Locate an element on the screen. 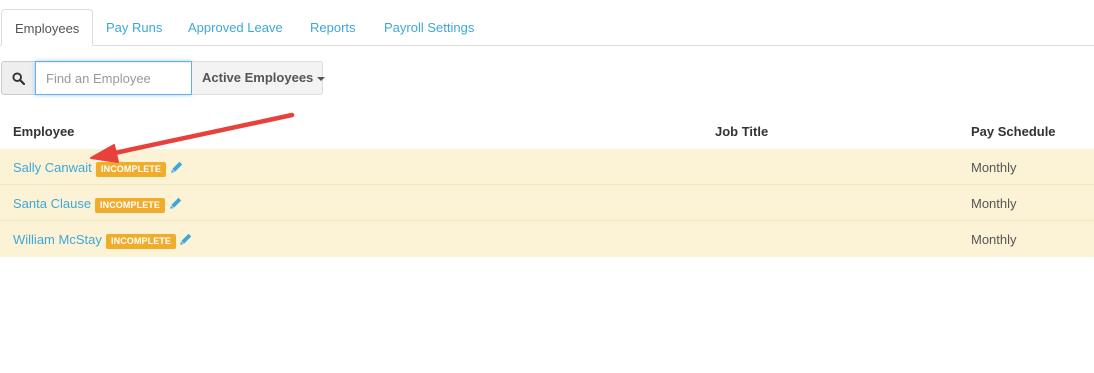 The height and width of the screenshot is (373, 1094). employee-name-link: Santa Clause is located at coordinates (52, 203).